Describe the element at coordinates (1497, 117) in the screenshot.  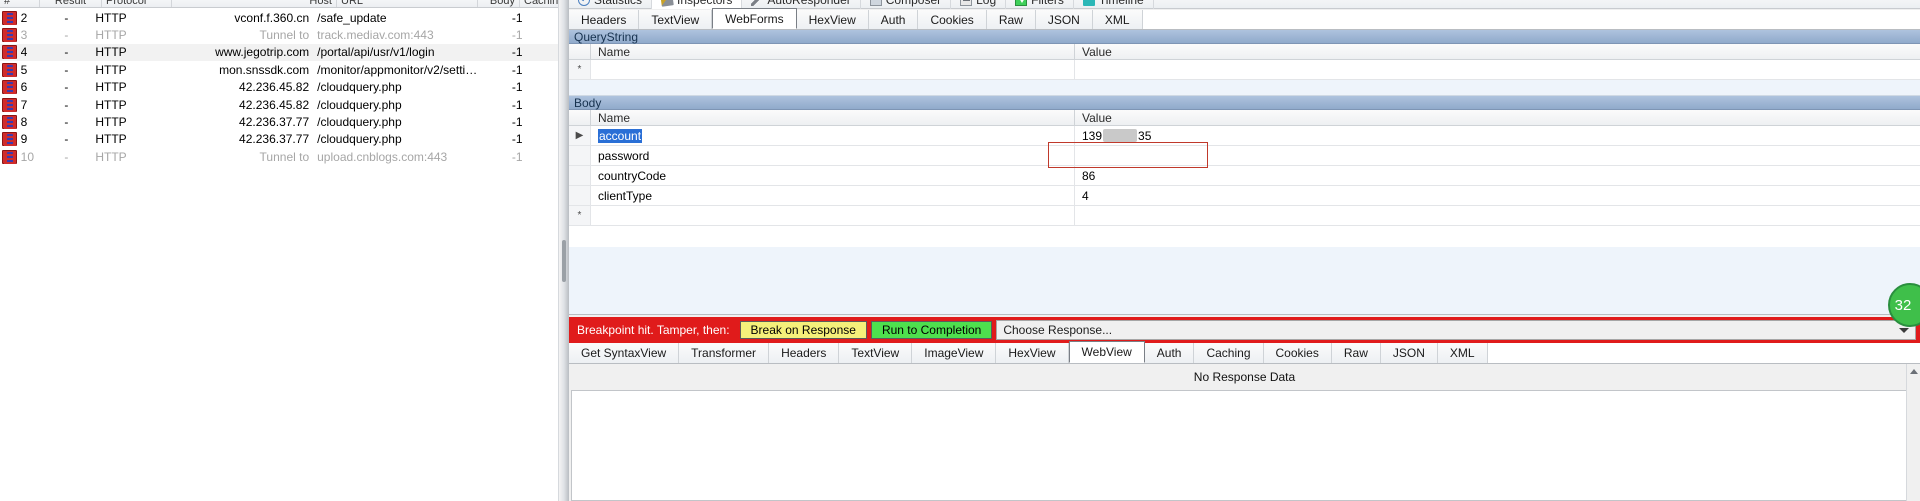
I see `body-value-header: Value` at that location.